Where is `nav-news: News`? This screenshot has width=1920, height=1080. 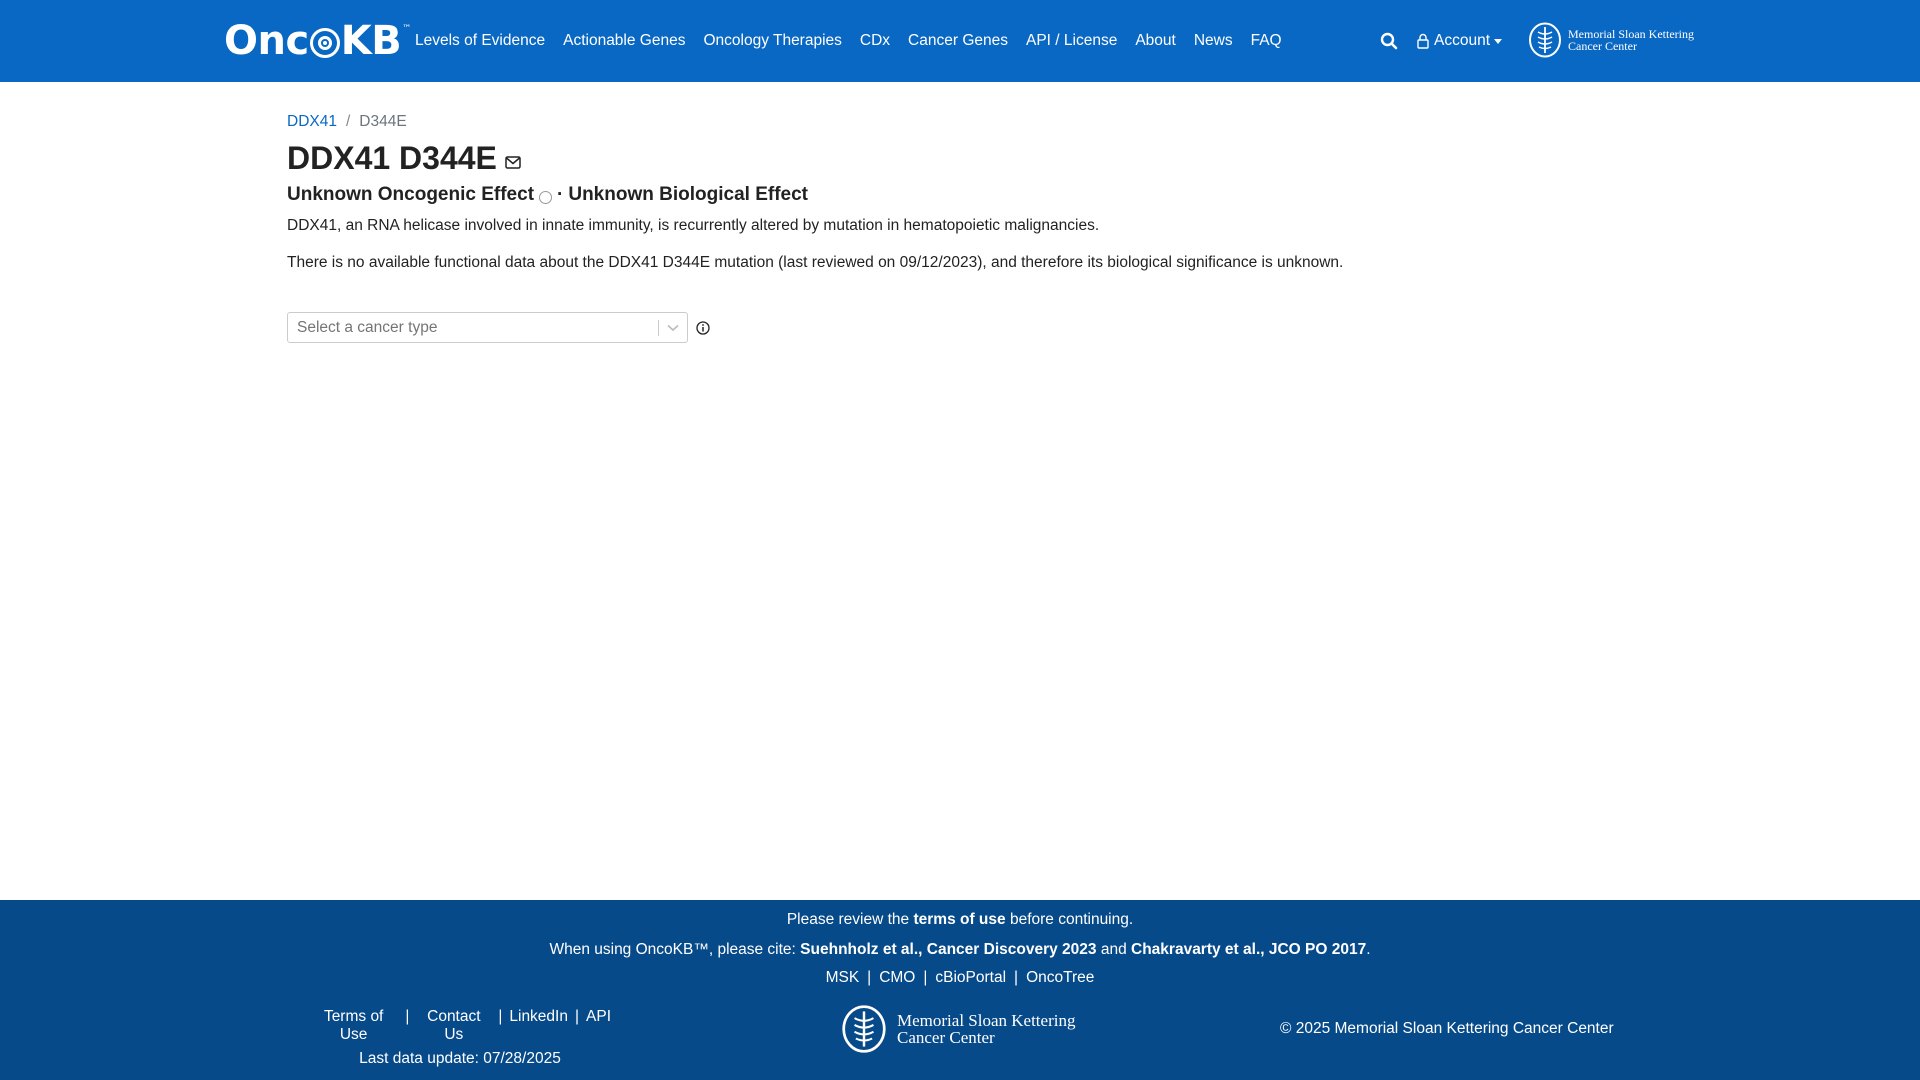
nav-news: News is located at coordinates (1213, 41).